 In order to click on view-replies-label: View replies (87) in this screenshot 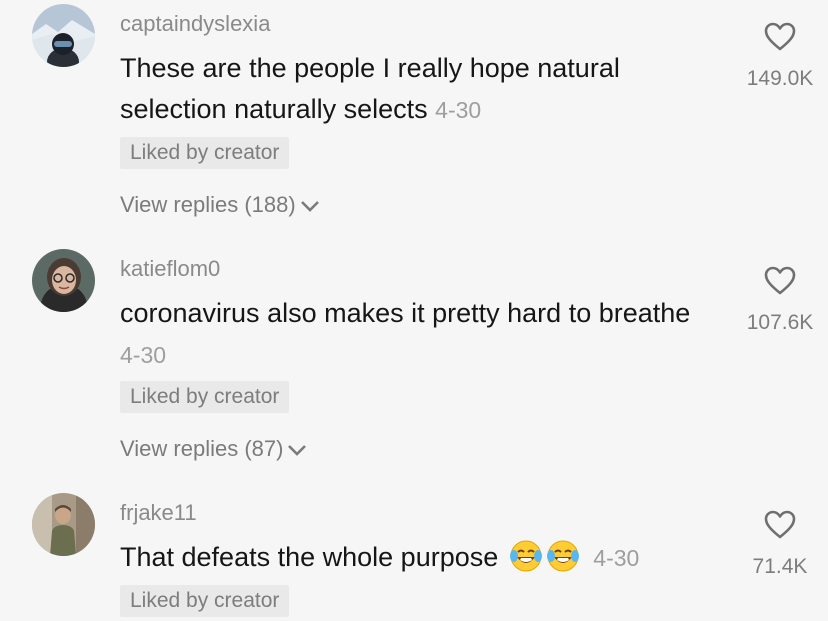, I will do `click(202, 448)`.